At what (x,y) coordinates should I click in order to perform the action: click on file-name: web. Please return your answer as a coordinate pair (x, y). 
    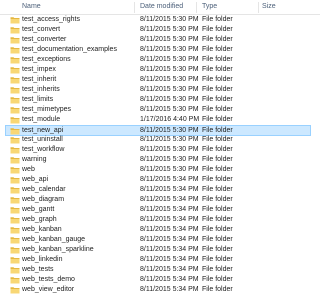
    Looking at the image, I should click on (28, 169).